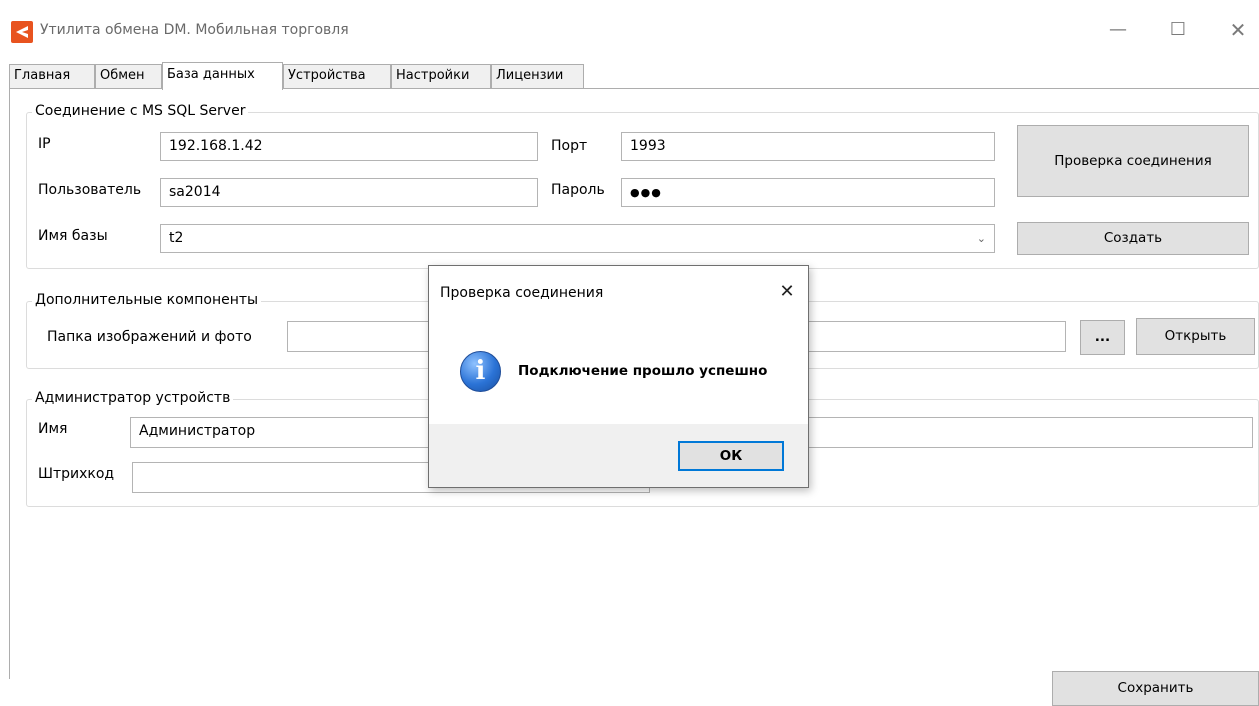 The height and width of the screenshot is (706, 1259). What do you see at coordinates (128, 76) in the screenshot?
I see `tab-exchange: Обмен` at bounding box center [128, 76].